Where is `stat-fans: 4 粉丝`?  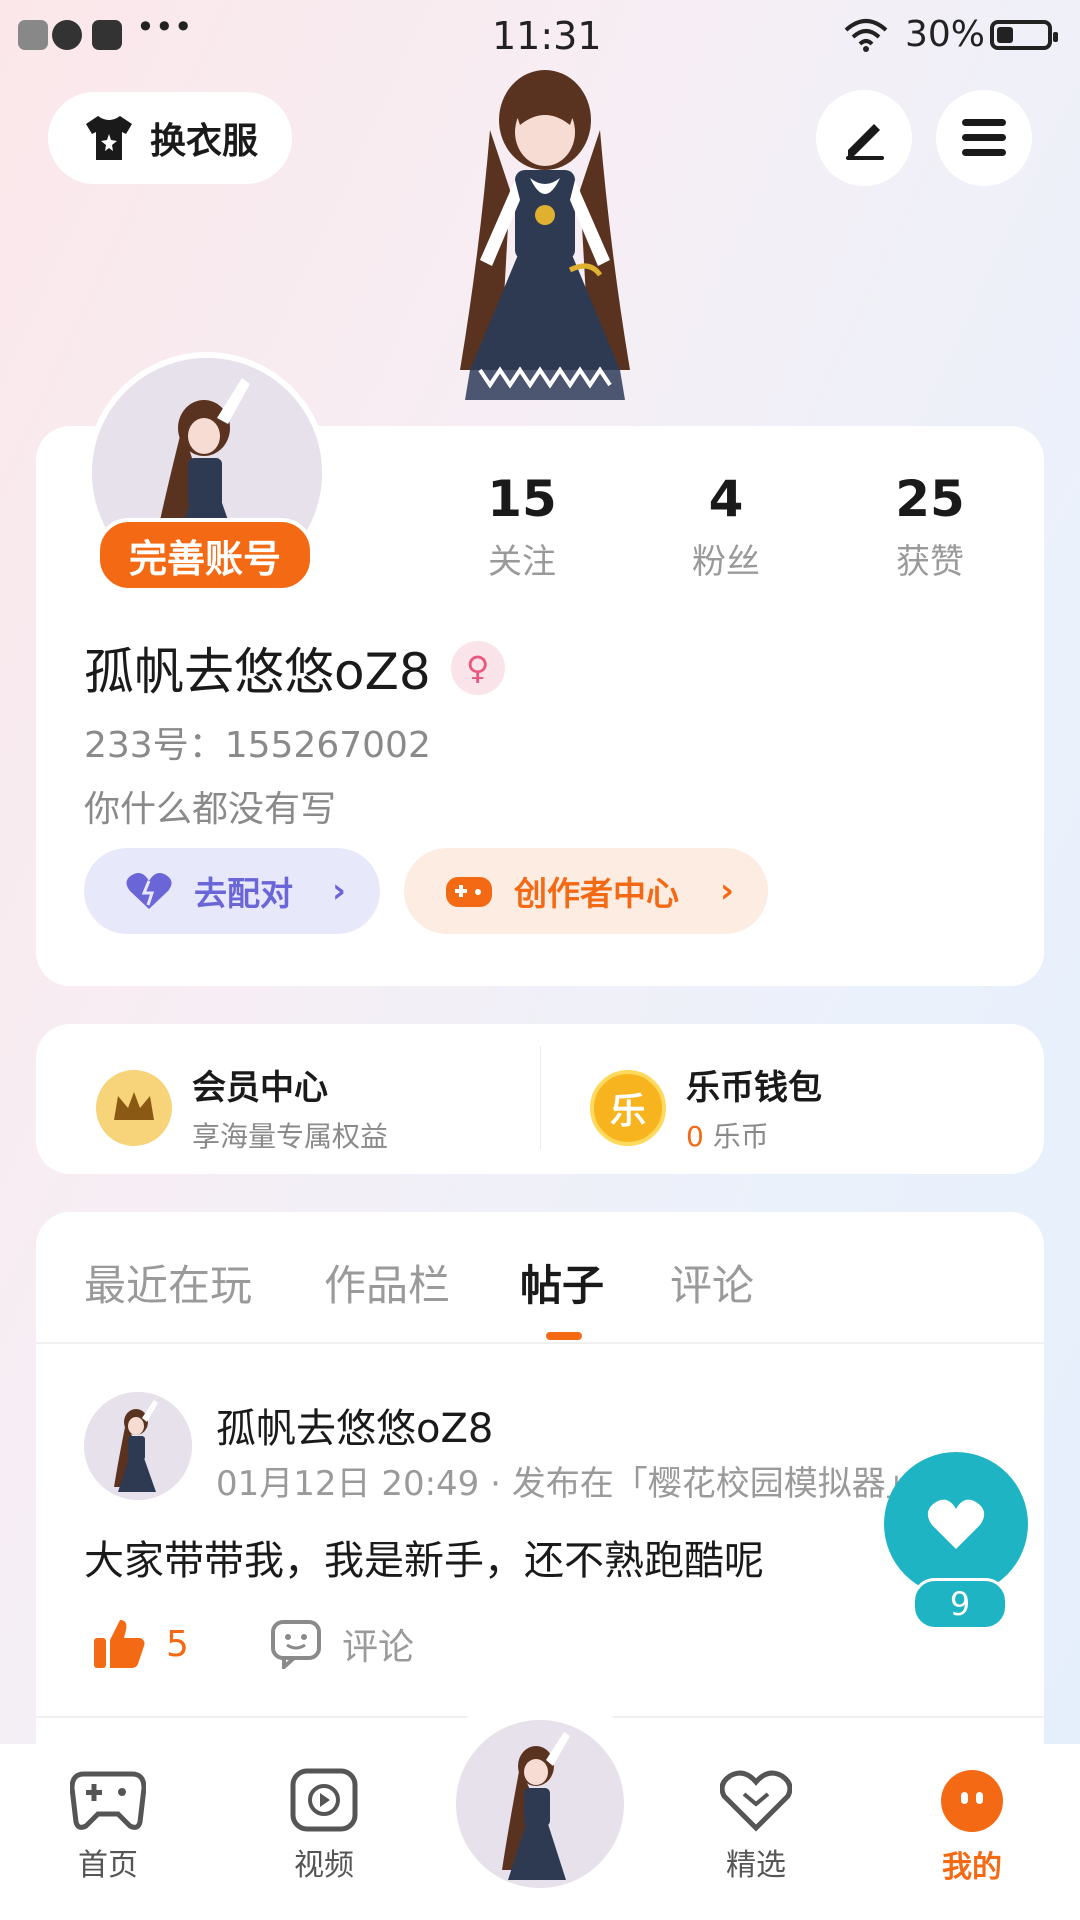
stat-fans: 4 粉丝 is located at coordinates (726, 526).